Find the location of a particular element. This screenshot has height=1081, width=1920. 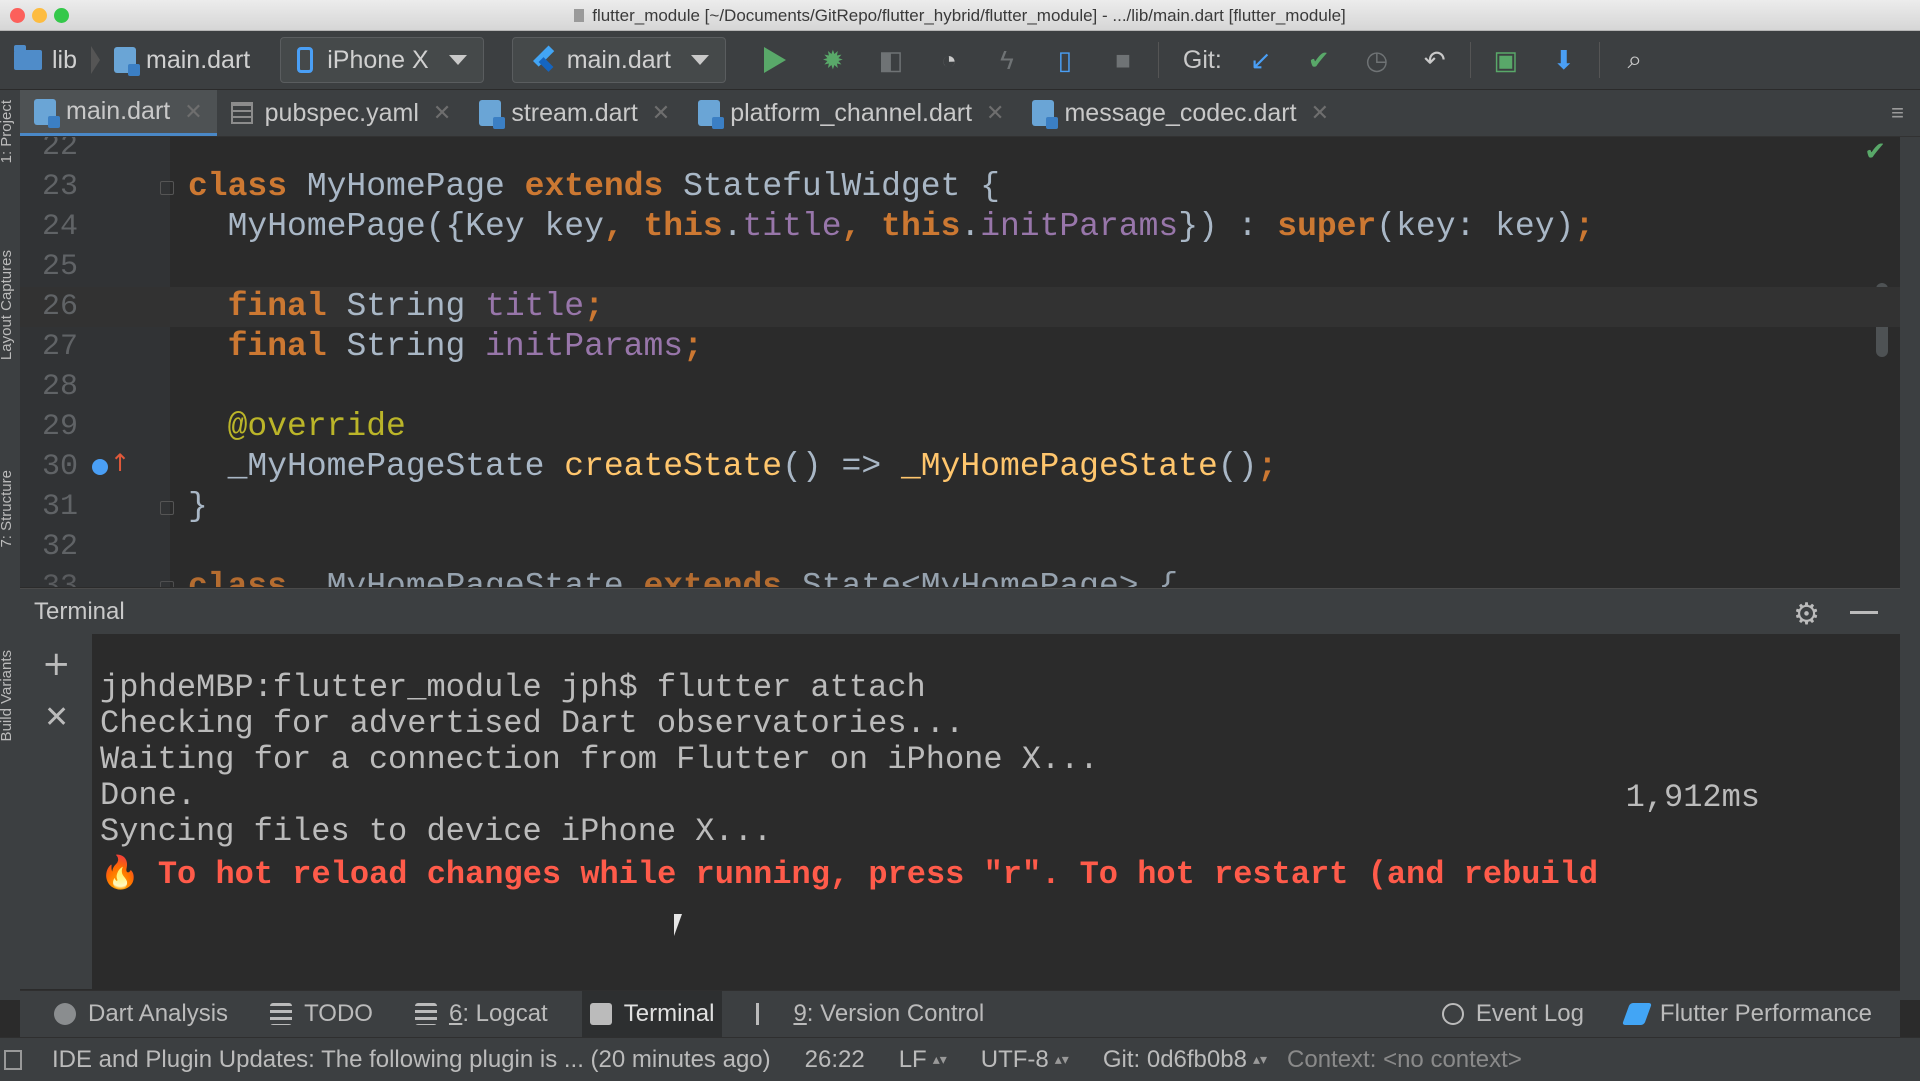

tab-label: pubspec.yaml is located at coordinates (341, 112).